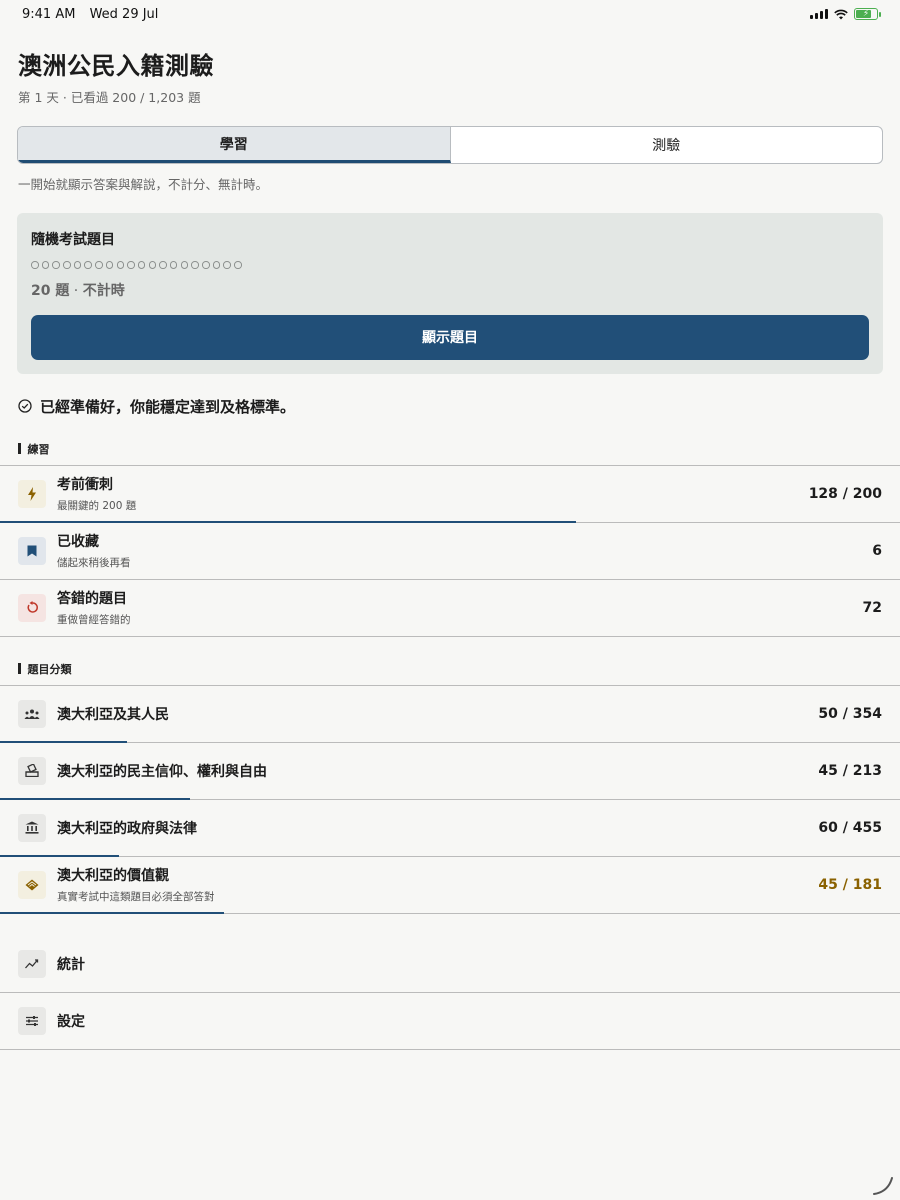 This screenshot has width=900, height=1200. I want to click on bottom-list: 統計 設定, so click(450, 993).